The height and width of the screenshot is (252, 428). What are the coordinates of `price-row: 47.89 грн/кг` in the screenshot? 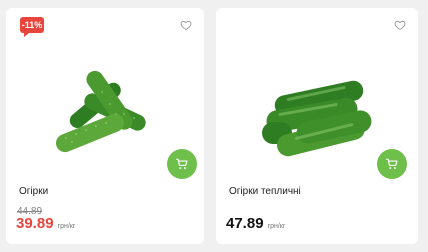 It's located at (255, 223).